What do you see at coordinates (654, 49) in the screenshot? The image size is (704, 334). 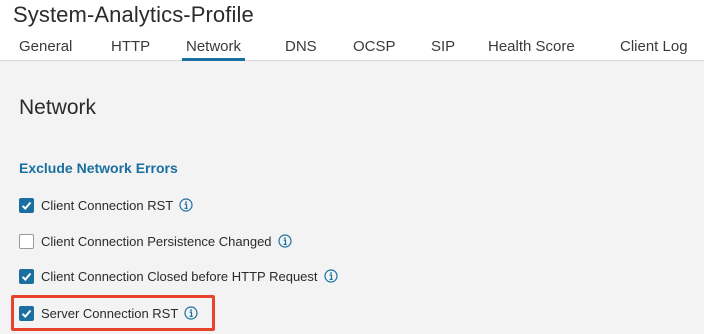 I see `tab-client-log: Client Log` at bounding box center [654, 49].